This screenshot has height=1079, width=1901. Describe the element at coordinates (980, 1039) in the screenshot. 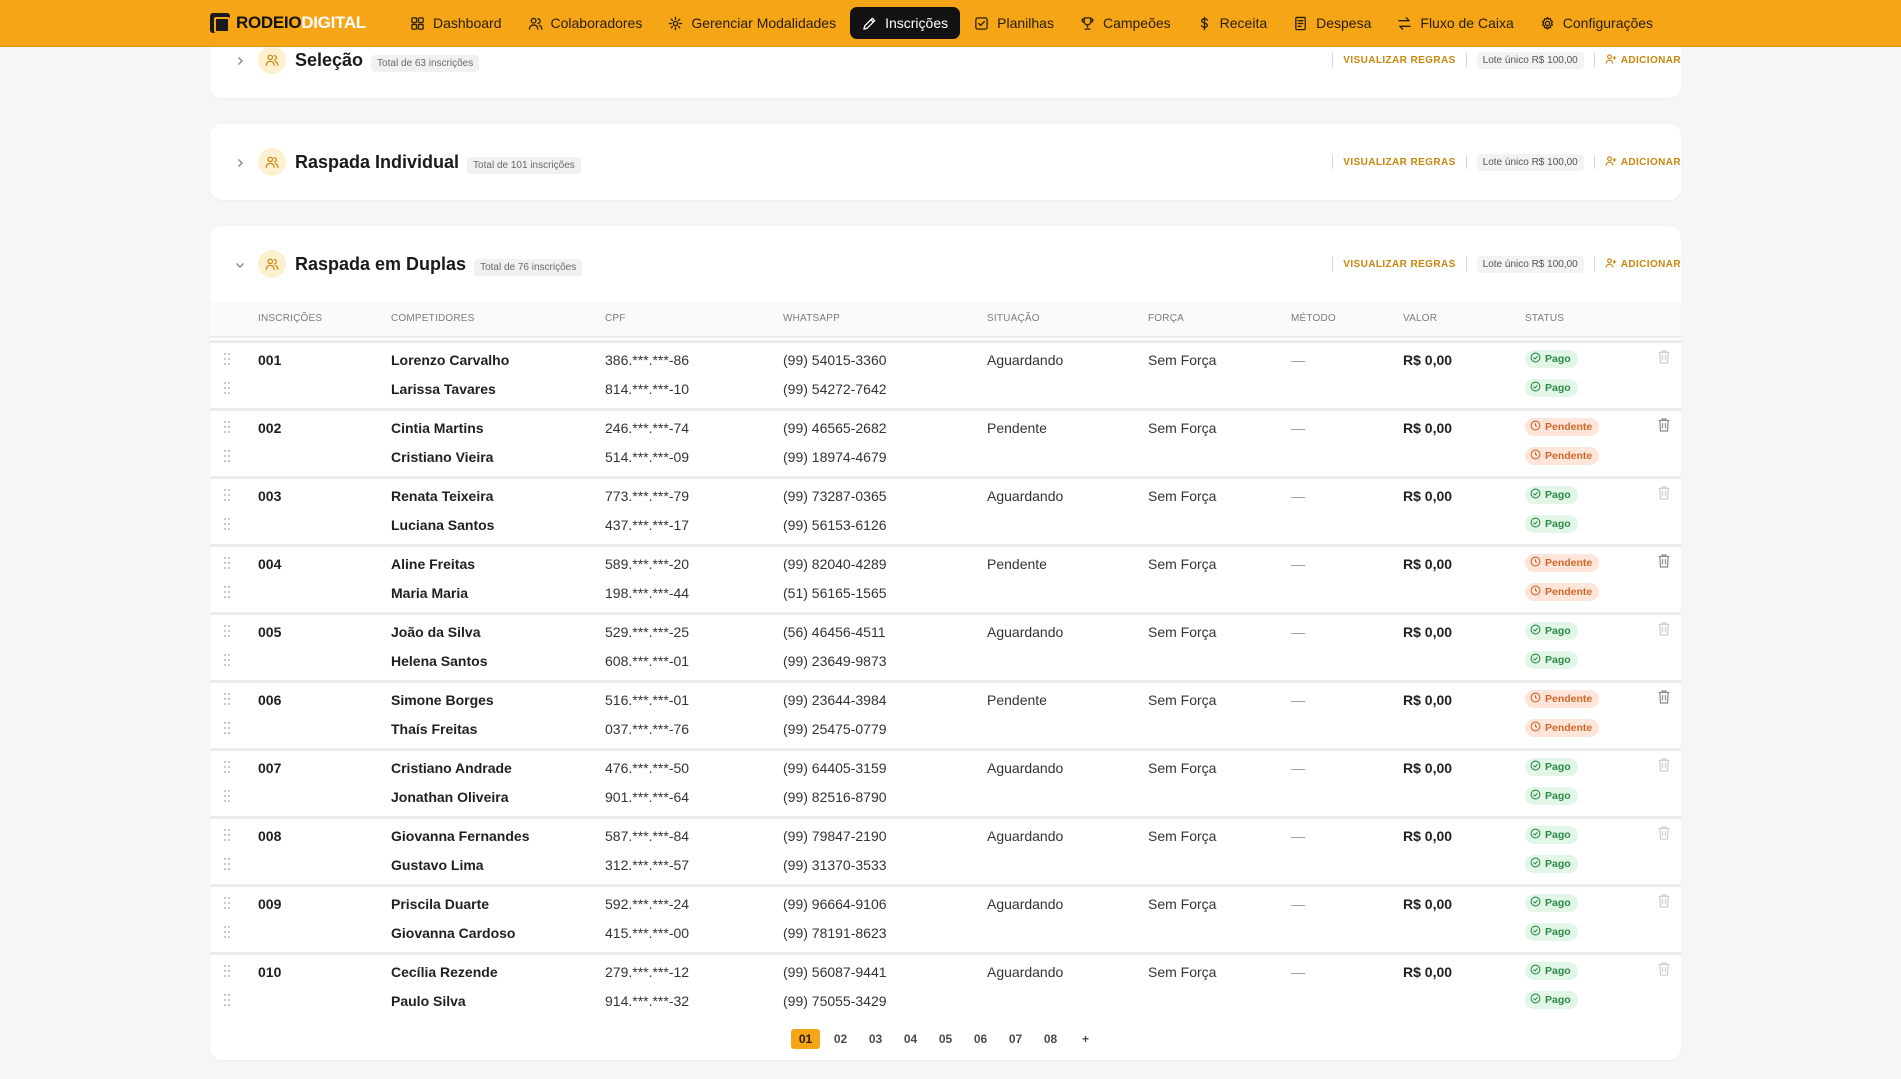

I see `page-button-06: 06` at that location.